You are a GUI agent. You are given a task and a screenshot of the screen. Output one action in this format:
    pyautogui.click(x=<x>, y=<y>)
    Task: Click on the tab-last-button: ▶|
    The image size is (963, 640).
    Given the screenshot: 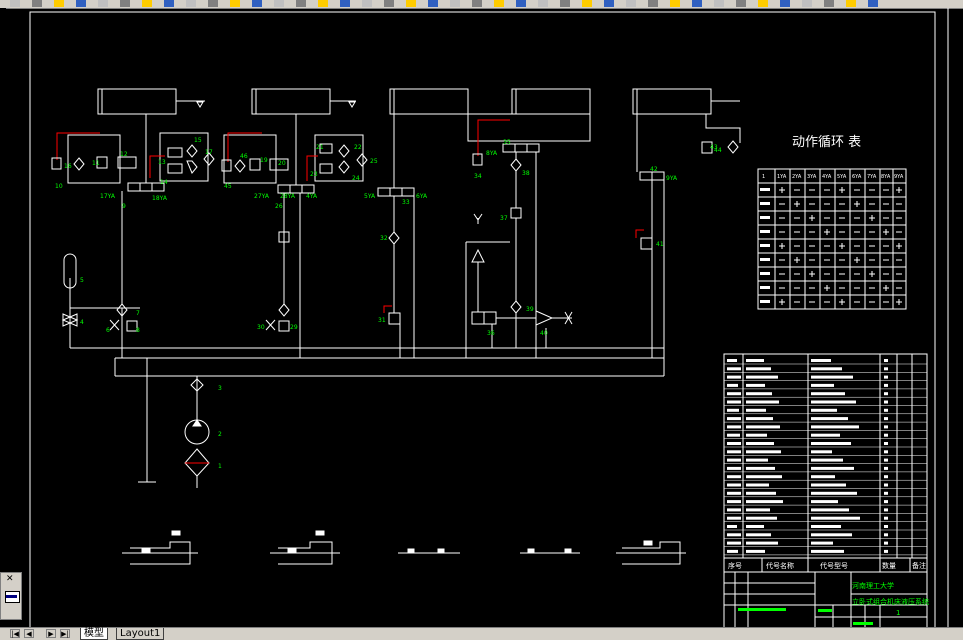 What is the action you would take?
    pyautogui.click(x=65, y=633)
    